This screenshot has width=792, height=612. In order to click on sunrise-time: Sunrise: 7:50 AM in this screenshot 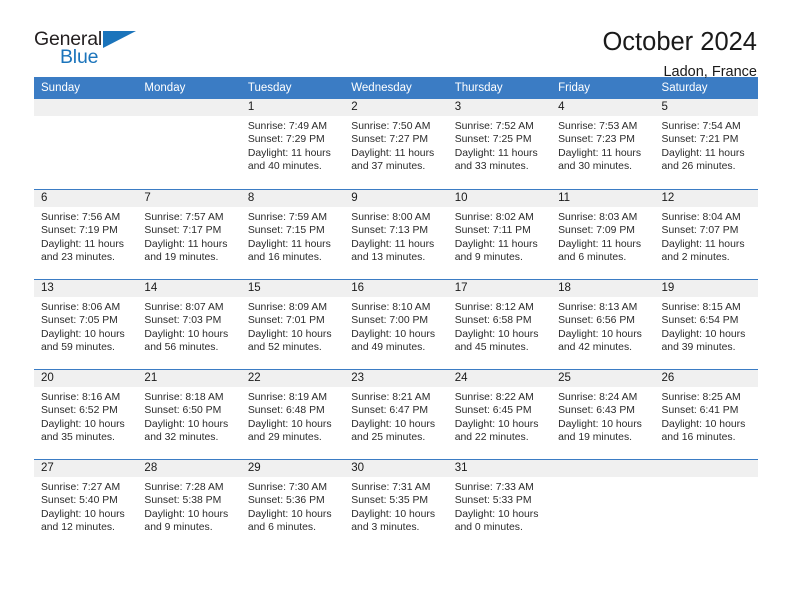, I will do `click(391, 126)`.